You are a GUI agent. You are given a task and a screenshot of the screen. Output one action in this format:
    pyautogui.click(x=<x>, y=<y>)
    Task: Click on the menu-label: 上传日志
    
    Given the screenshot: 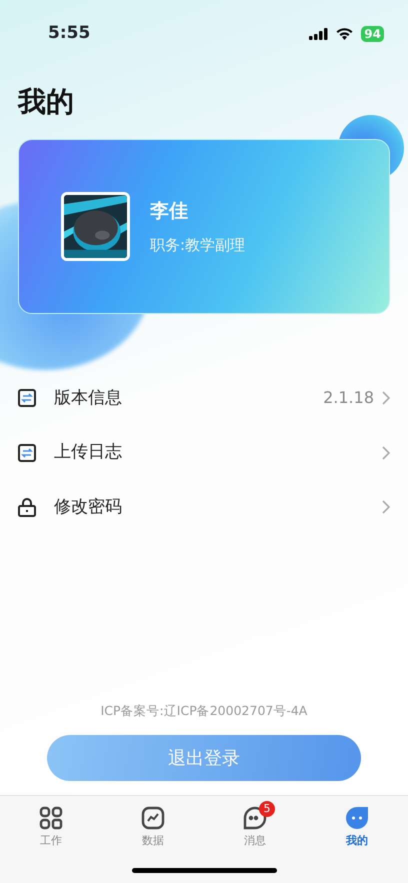 What is the action you would take?
    pyautogui.click(x=88, y=452)
    